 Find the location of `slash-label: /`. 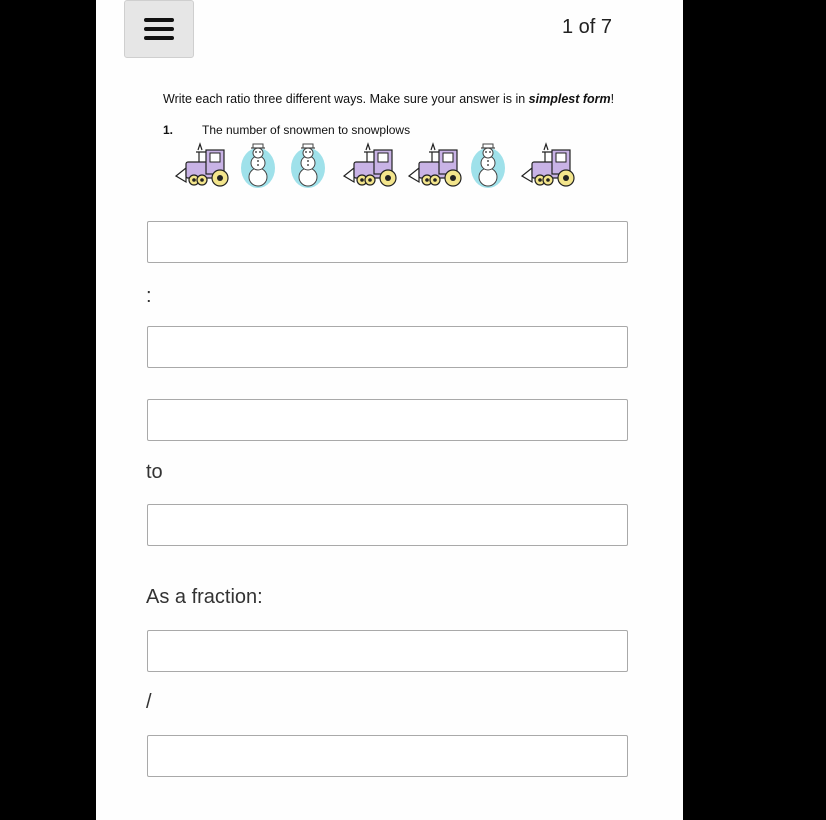

slash-label: / is located at coordinates (149, 702).